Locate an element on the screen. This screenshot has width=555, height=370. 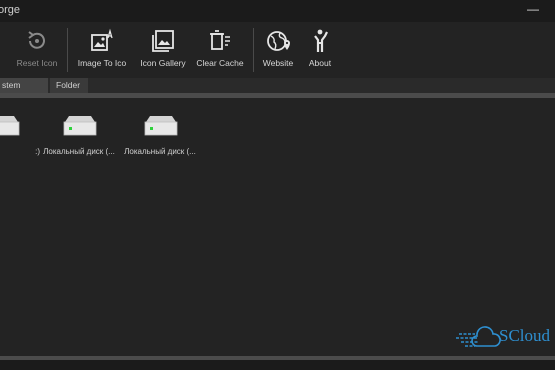
window-title: orge is located at coordinates (10, 10).